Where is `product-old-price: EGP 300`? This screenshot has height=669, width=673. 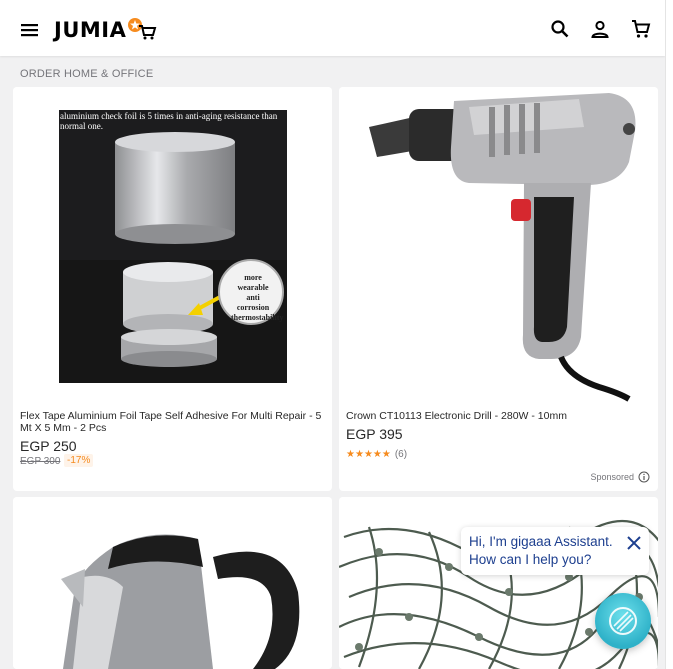
product-old-price: EGP 300 is located at coordinates (40, 461).